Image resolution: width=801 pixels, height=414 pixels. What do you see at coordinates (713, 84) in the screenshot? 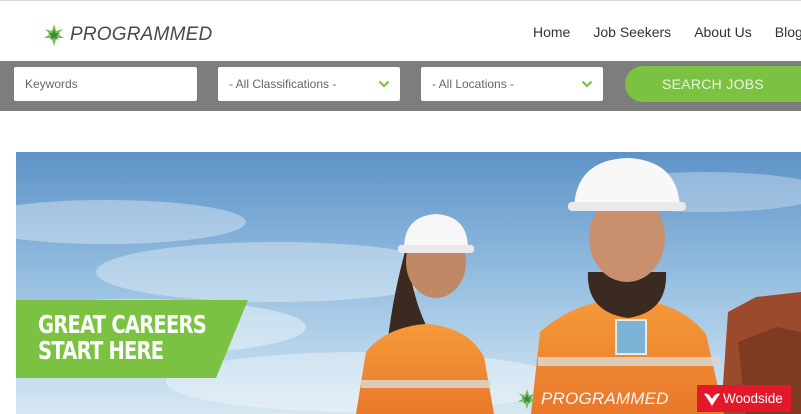
I see `search-jobs-button: SEARCH JOBS` at bounding box center [713, 84].